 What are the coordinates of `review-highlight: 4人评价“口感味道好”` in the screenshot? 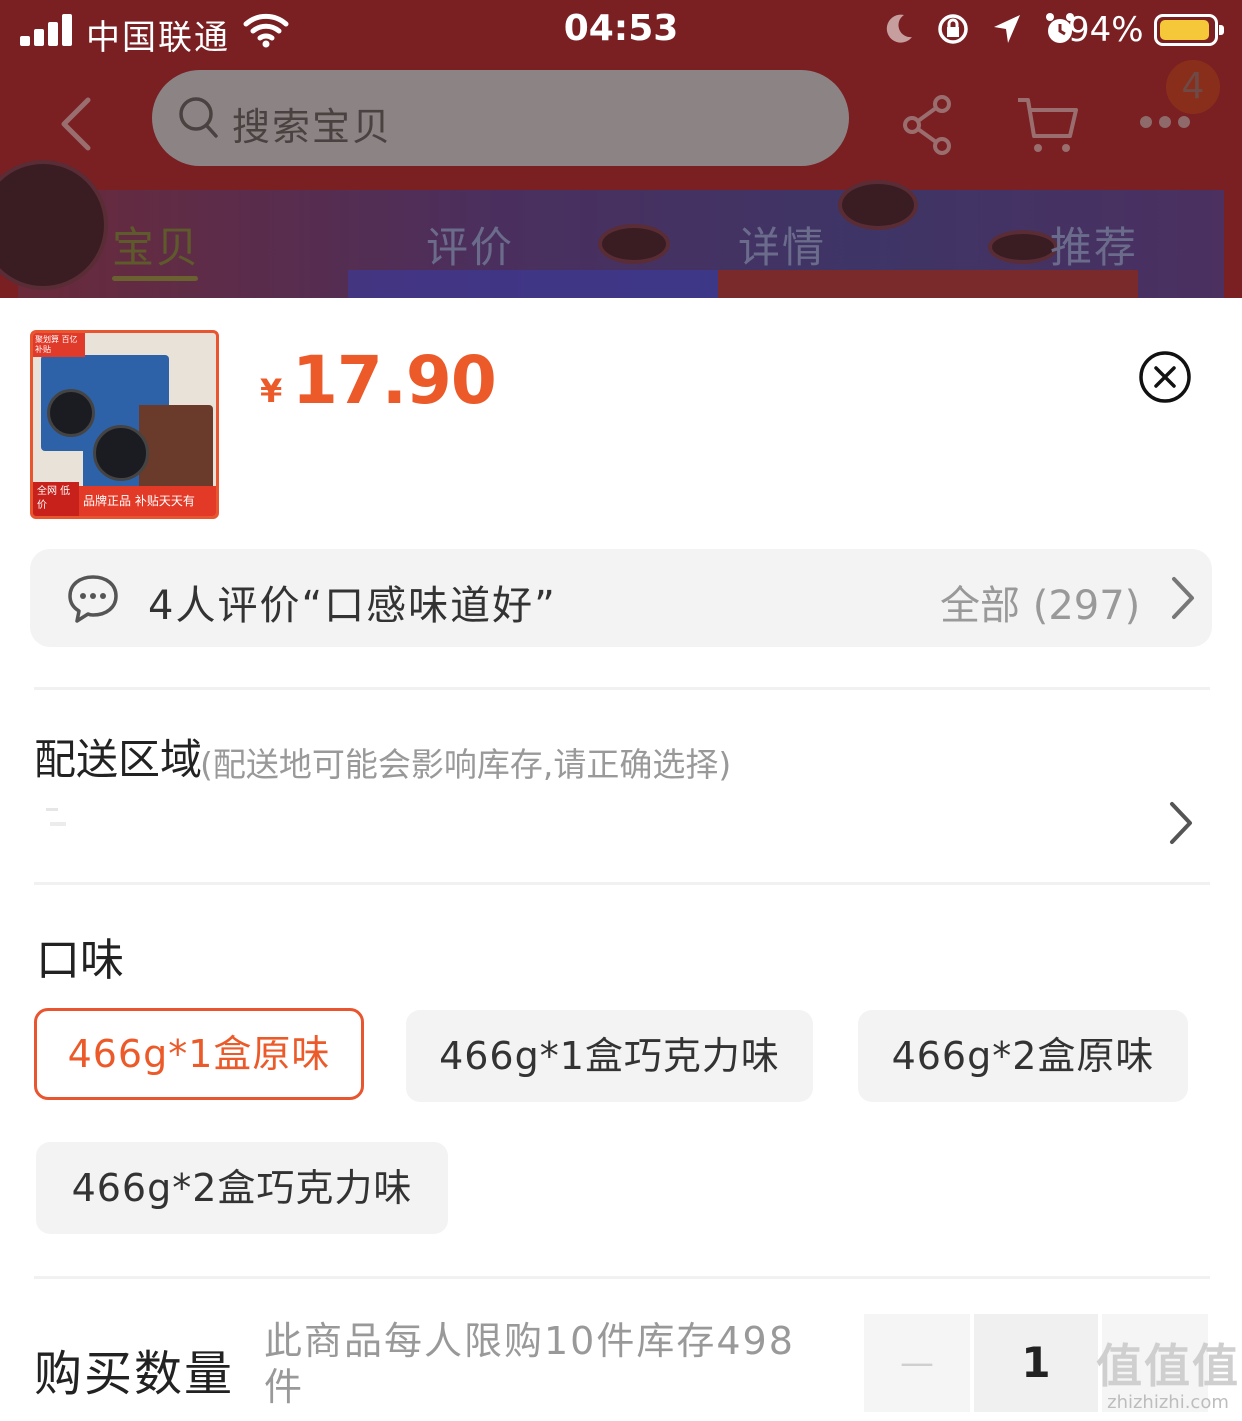 It's located at (352, 606).